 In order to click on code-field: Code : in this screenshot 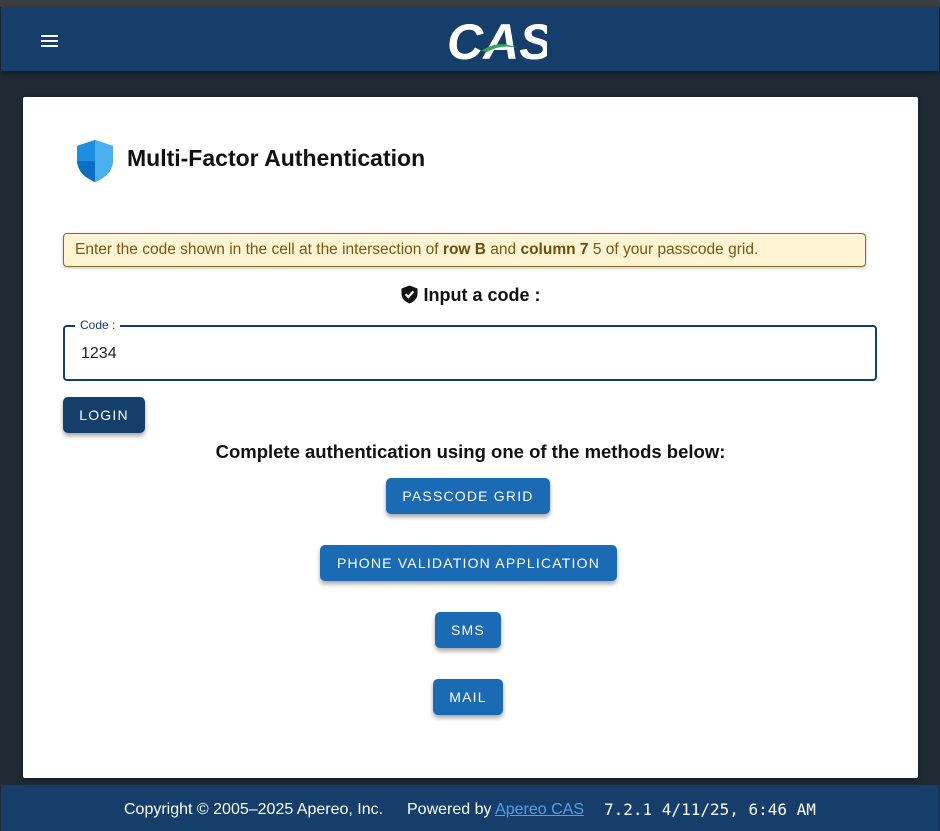, I will do `click(470, 349)`.